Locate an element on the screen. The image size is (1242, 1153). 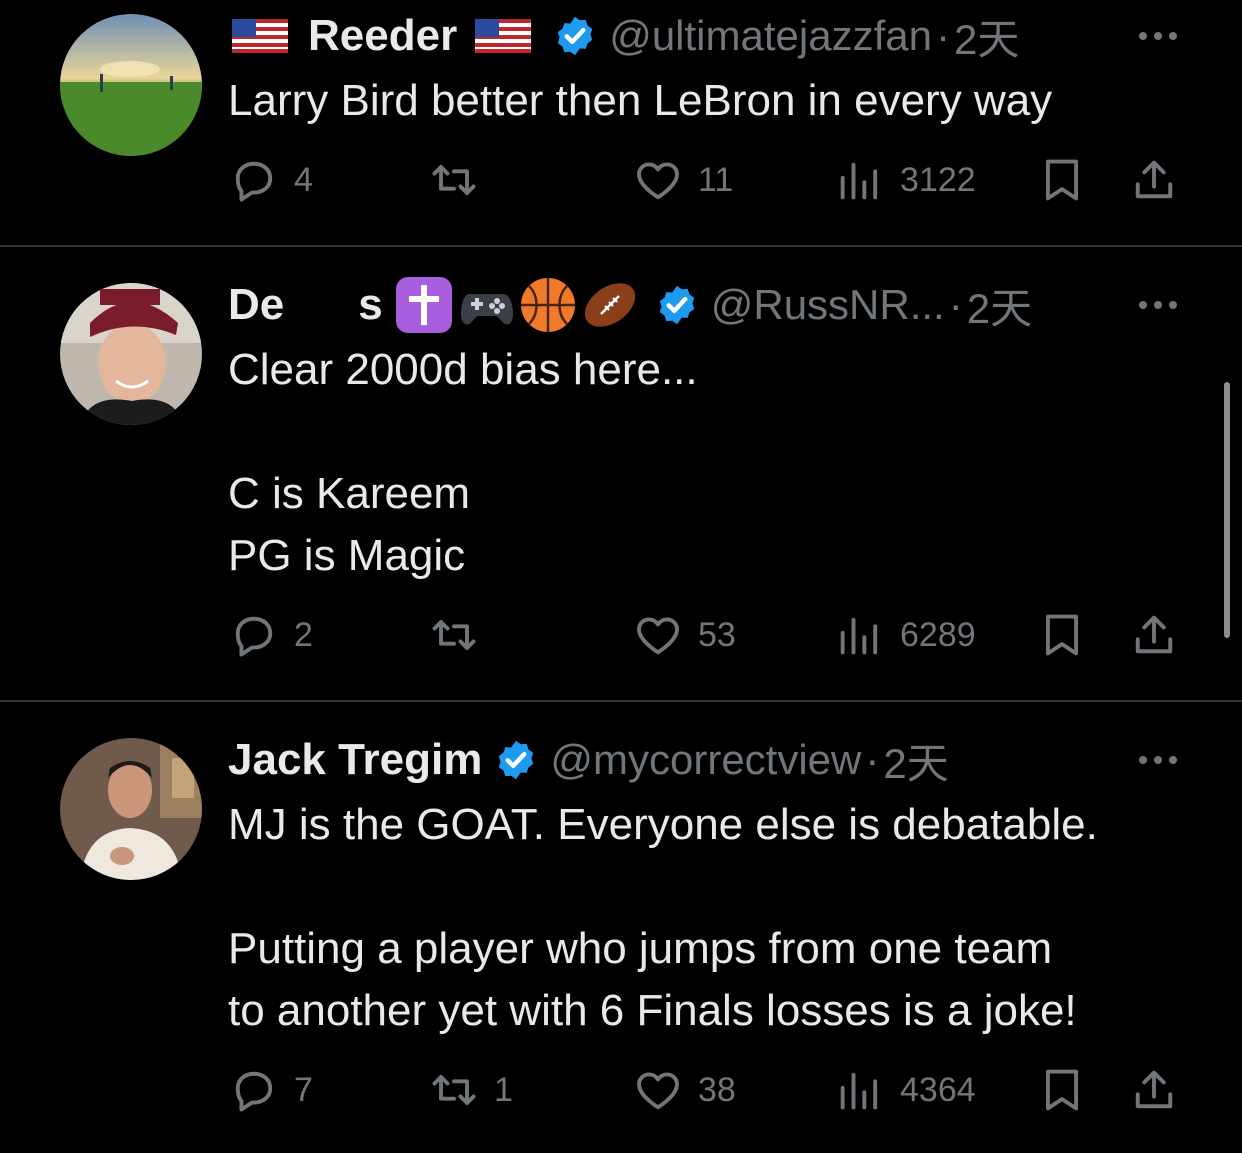
views-count: 4364 is located at coordinates (938, 1089).